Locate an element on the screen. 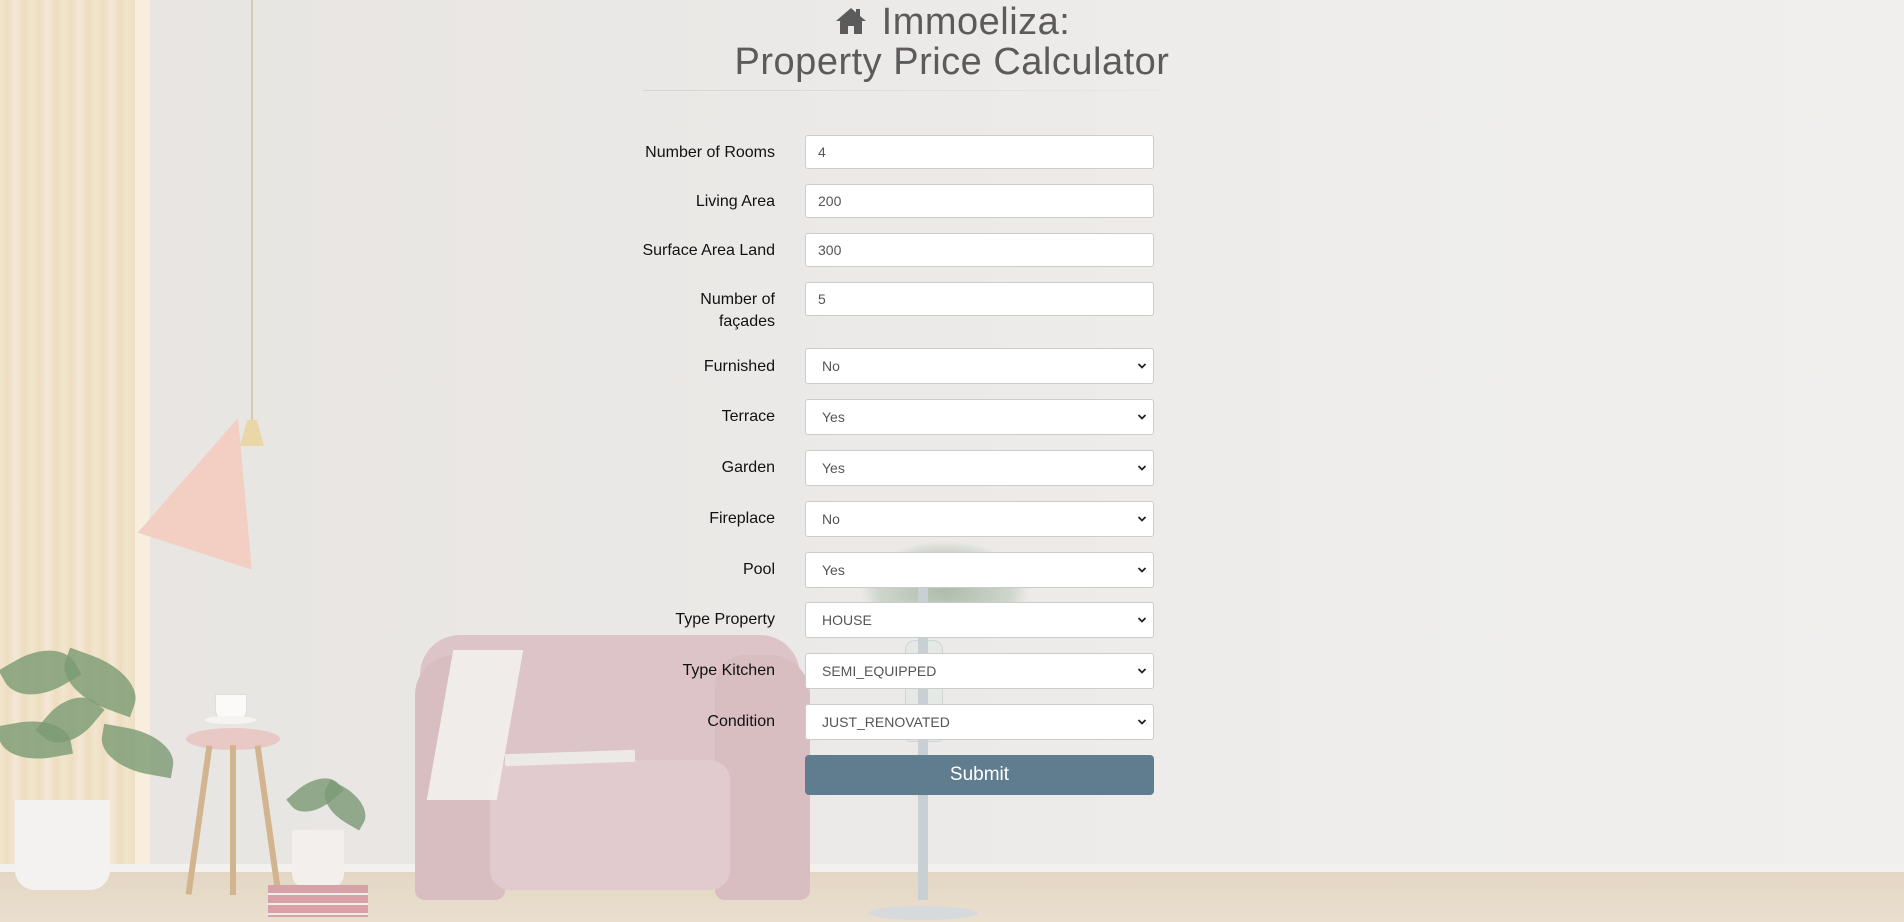 The width and height of the screenshot is (1904, 922). garden-select: Yes is located at coordinates (979, 468).